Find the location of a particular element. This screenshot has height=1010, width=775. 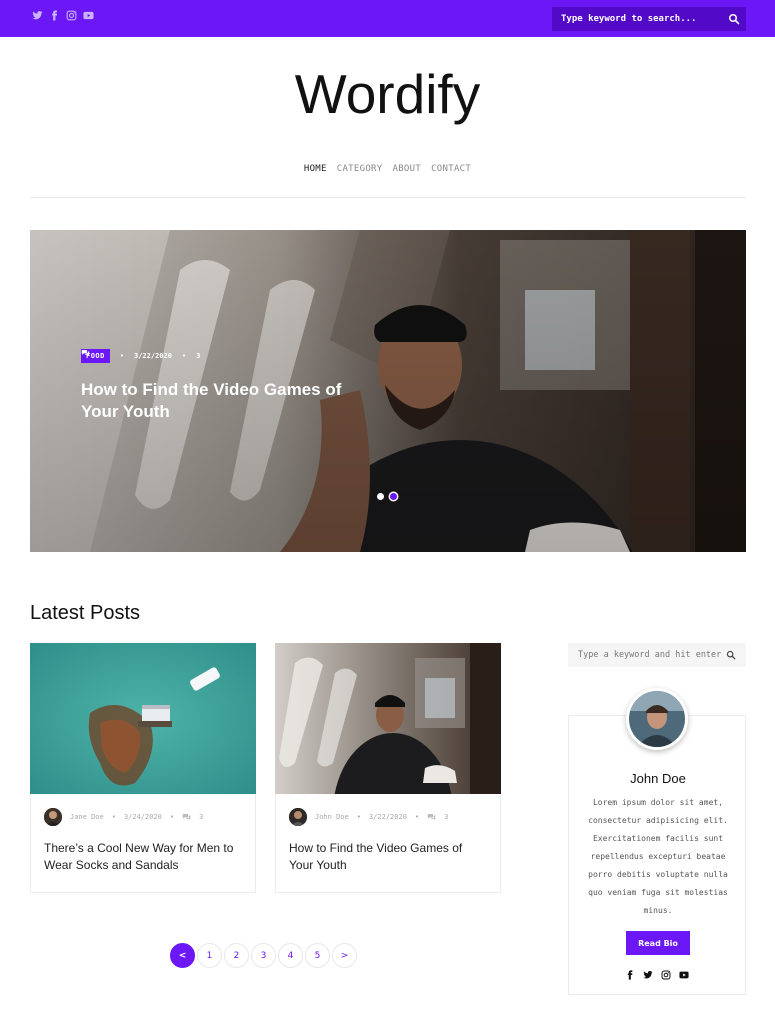

sidebar-search is located at coordinates (657, 655).